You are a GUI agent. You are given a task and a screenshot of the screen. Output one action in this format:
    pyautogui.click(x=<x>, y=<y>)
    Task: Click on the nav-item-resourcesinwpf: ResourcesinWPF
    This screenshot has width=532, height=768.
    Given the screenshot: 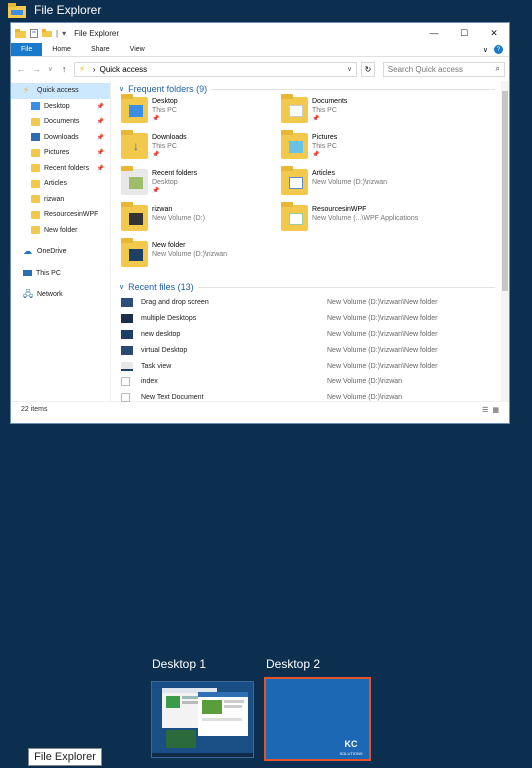 What is the action you would take?
    pyautogui.click(x=60, y=215)
    